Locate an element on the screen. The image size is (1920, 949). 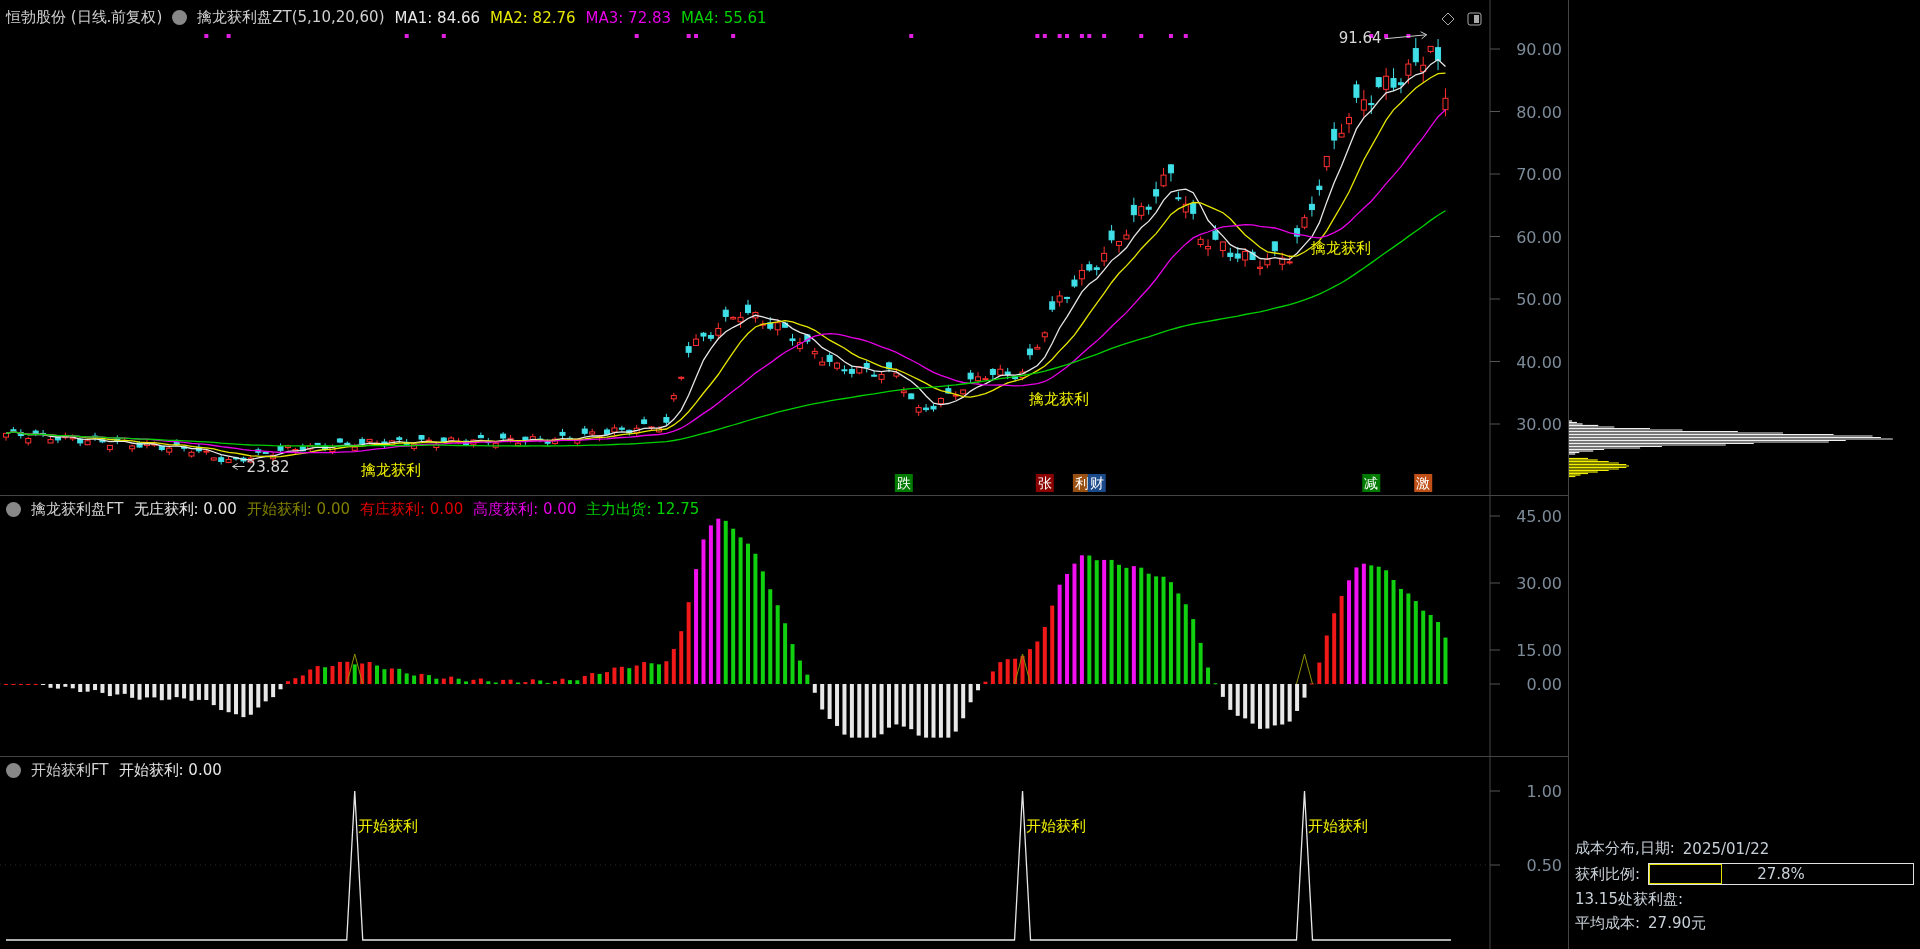
axis-label: 1.00 is located at coordinates (1544, 791).